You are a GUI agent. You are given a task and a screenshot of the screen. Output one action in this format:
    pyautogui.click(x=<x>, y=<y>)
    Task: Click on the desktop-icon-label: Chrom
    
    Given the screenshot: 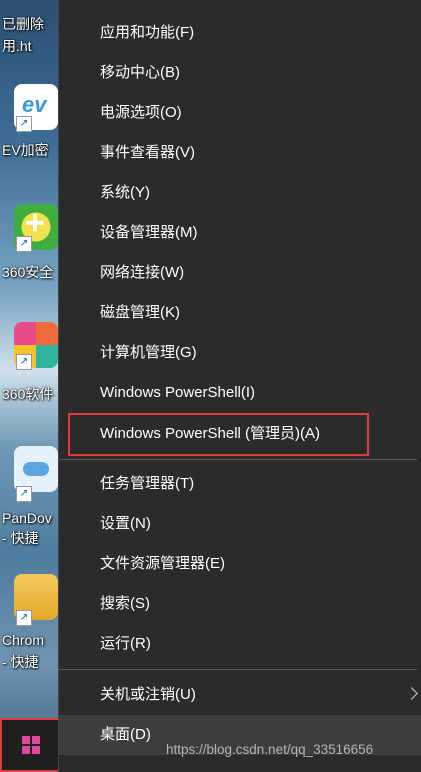 What is the action you would take?
    pyautogui.click(x=23, y=640)
    